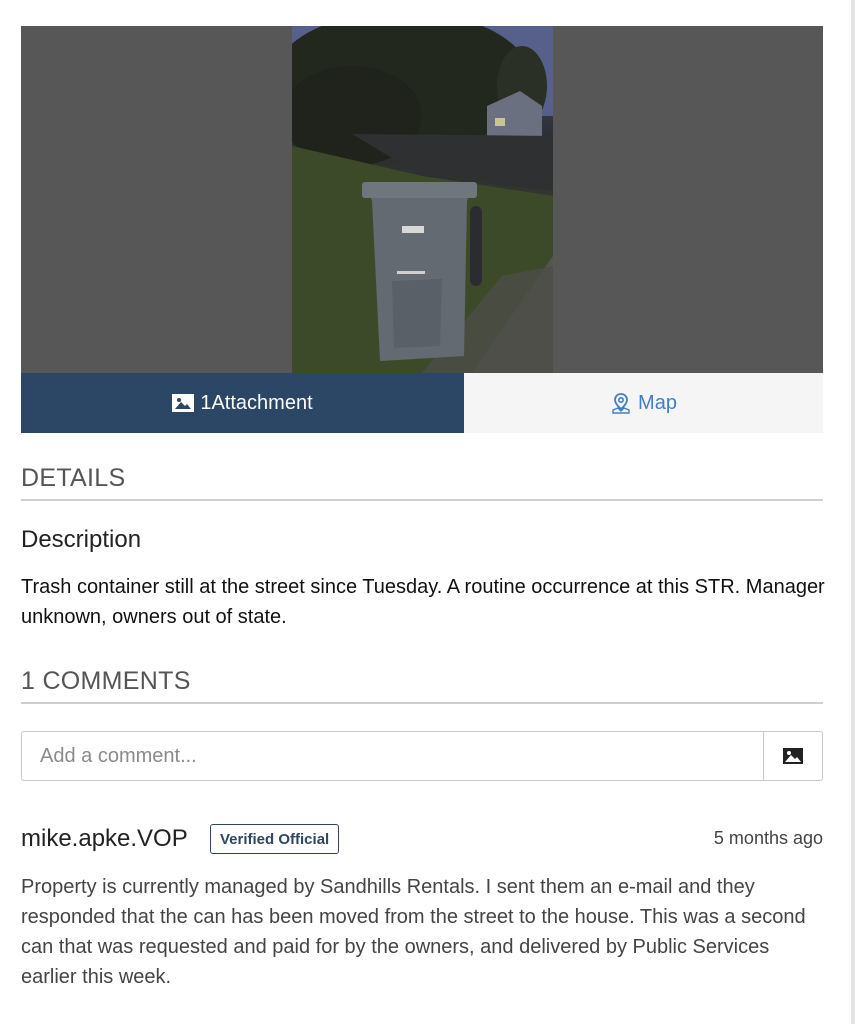 The height and width of the screenshot is (1024, 855). I want to click on map-pin-icon, so click(621, 403).